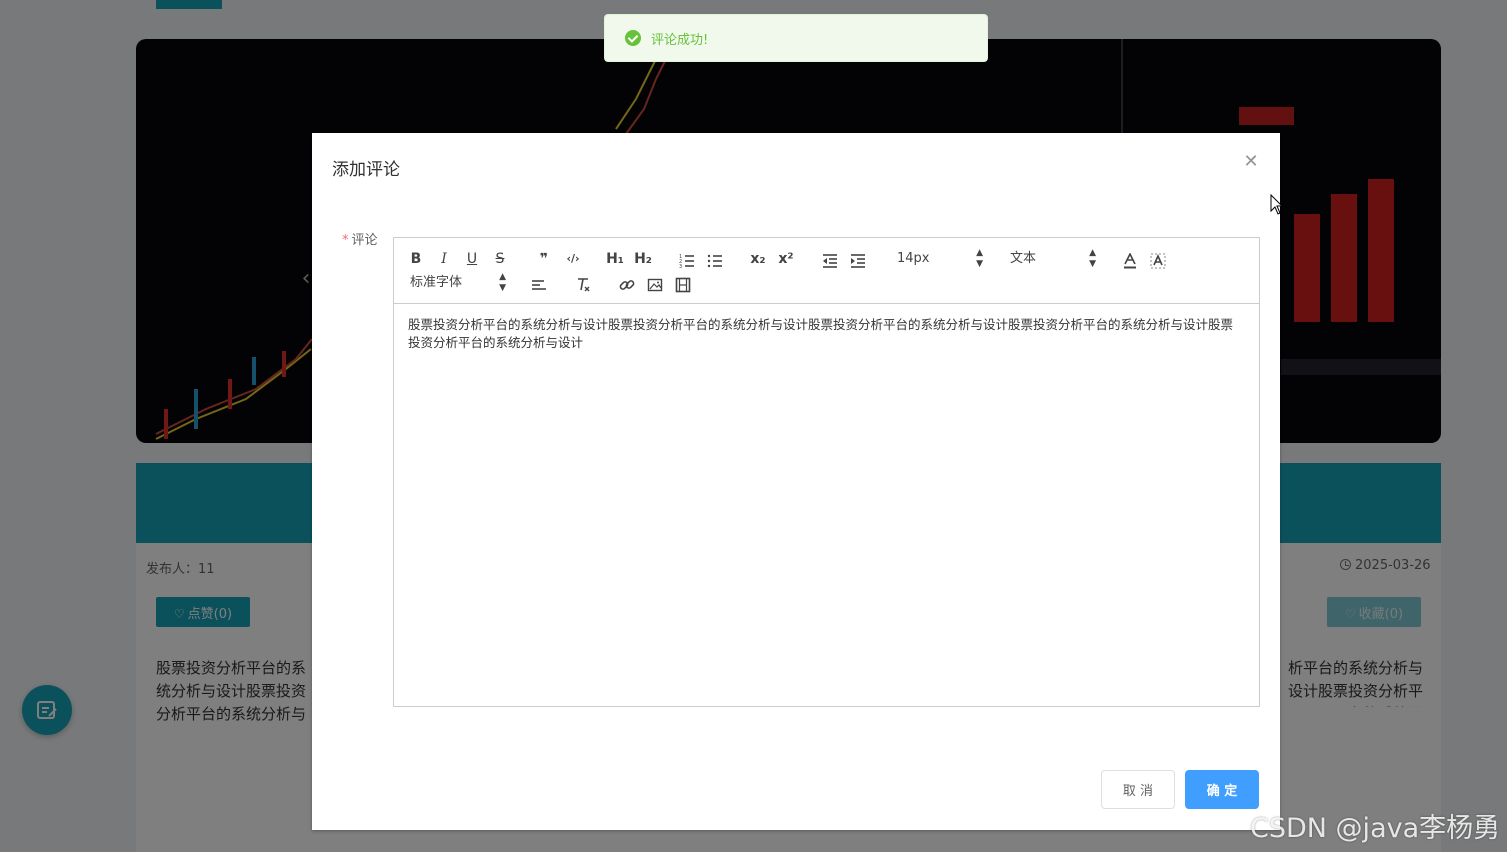  I want to click on clear-format-button, so click(583, 283).